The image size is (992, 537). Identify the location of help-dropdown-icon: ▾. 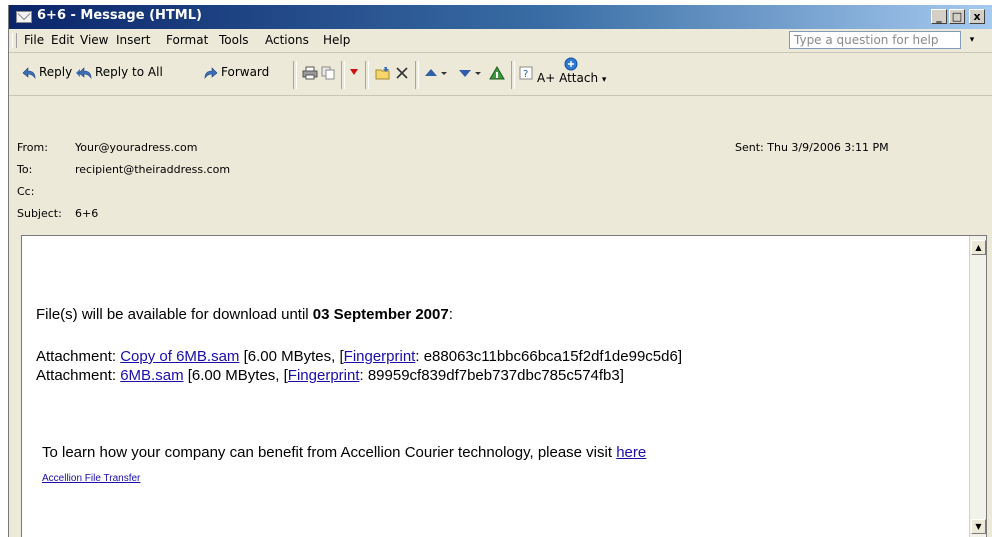
(972, 40).